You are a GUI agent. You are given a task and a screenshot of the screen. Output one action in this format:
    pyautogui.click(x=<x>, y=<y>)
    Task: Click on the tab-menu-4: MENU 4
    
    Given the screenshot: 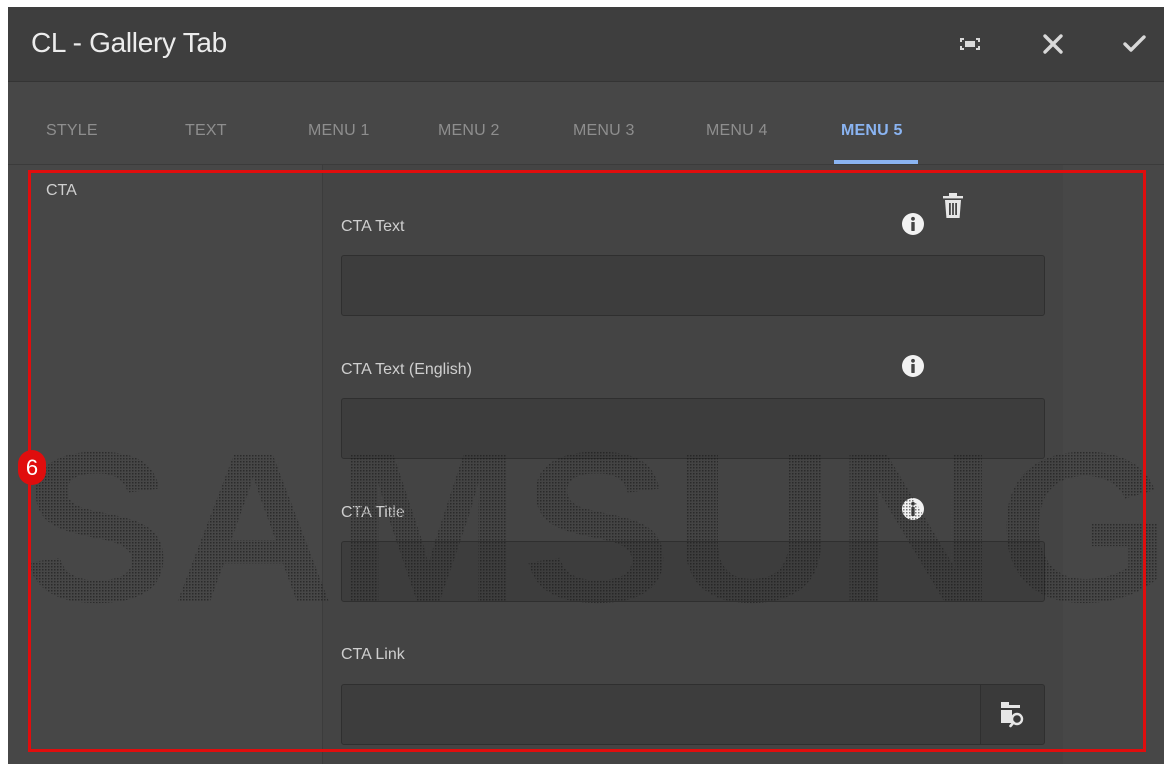 What is the action you would take?
    pyautogui.click(x=737, y=131)
    